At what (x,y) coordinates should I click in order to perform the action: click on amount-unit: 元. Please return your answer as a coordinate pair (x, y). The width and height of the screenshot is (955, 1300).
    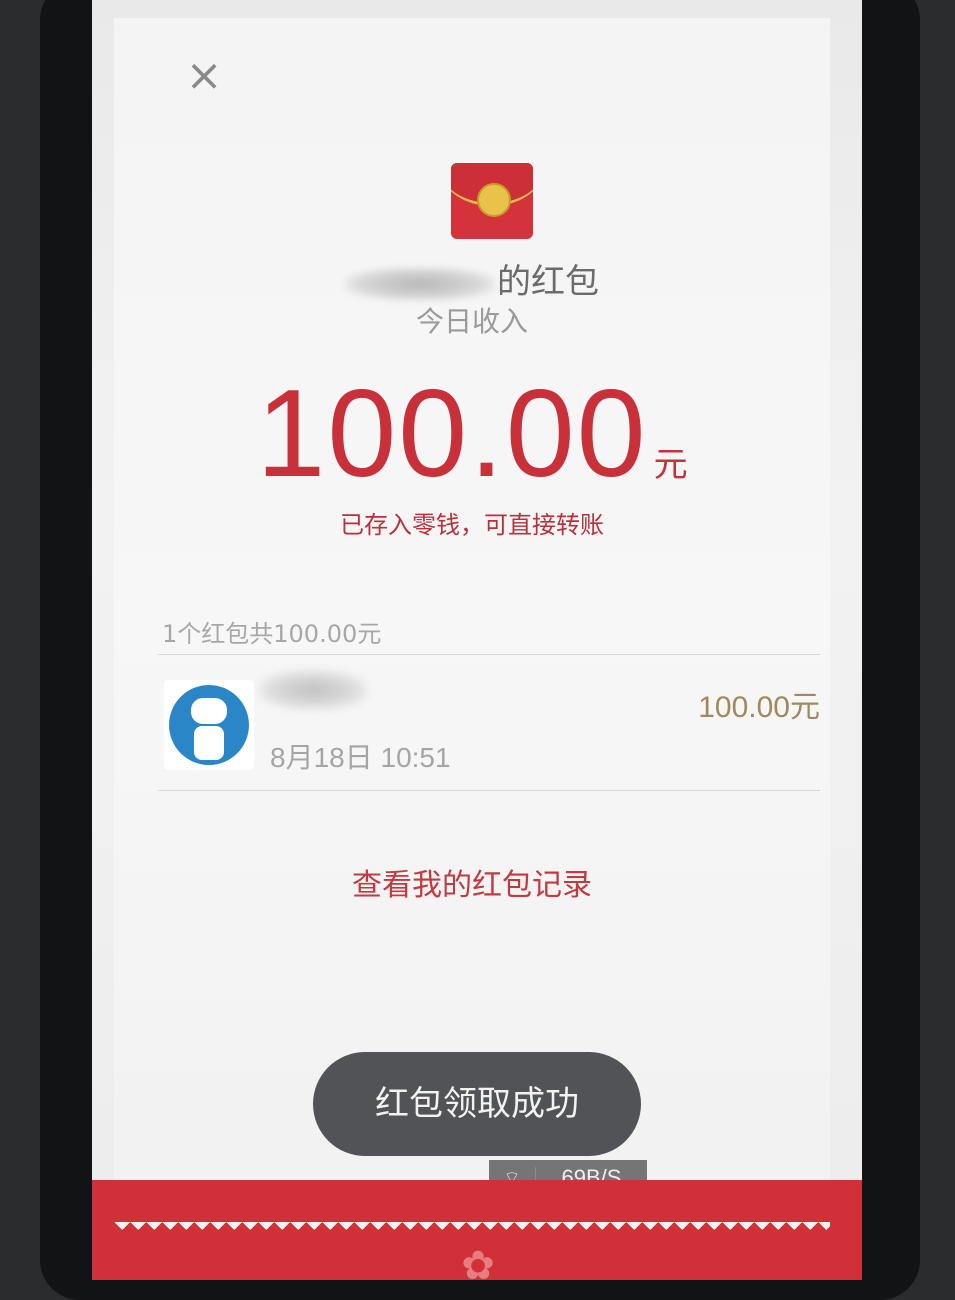
    Looking at the image, I should click on (670, 465).